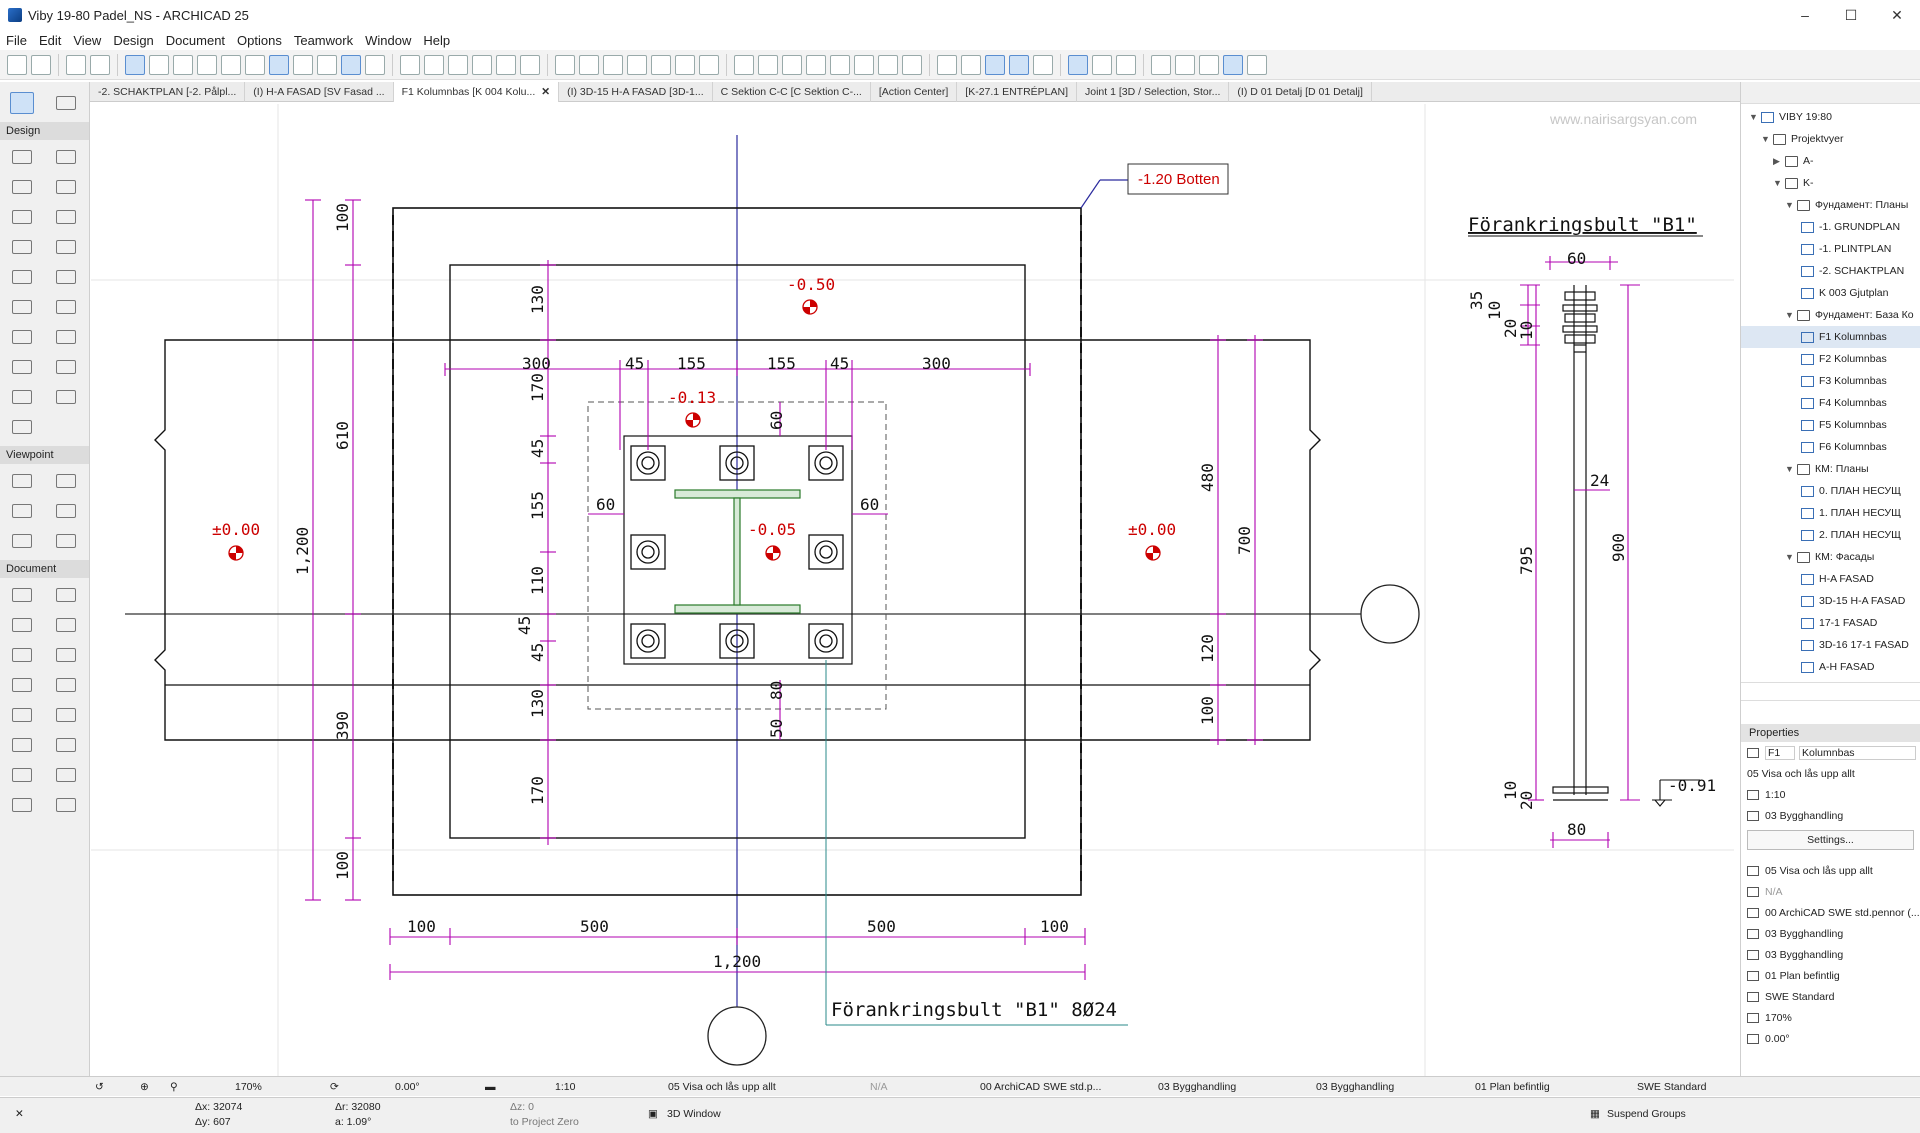 The height and width of the screenshot is (1133, 1920). What do you see at coordinates (1830, 425) in the screenshot?
I see `tree-item: F5 Kolumnbas` at bounding box center [1830, 425].